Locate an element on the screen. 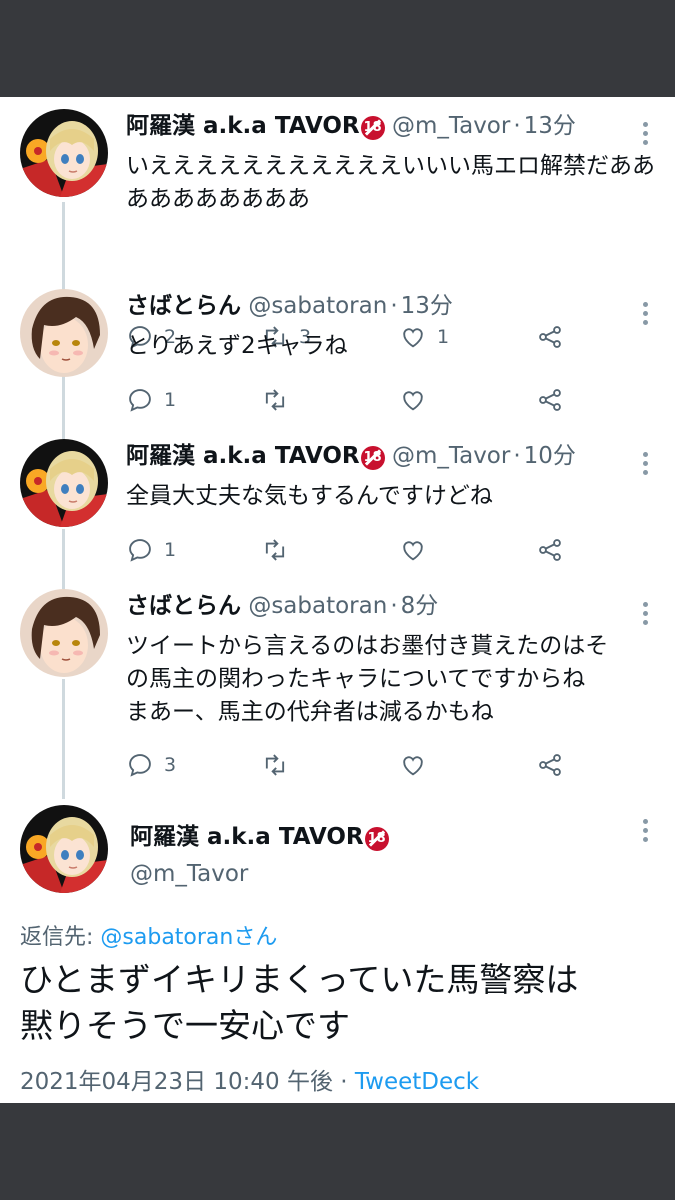 This screenshot has height=1200, width=675. tweet: さばとらん @sabatoran · 13分 とりあえず2キャラね 1 is located at coordinates (337, 360).